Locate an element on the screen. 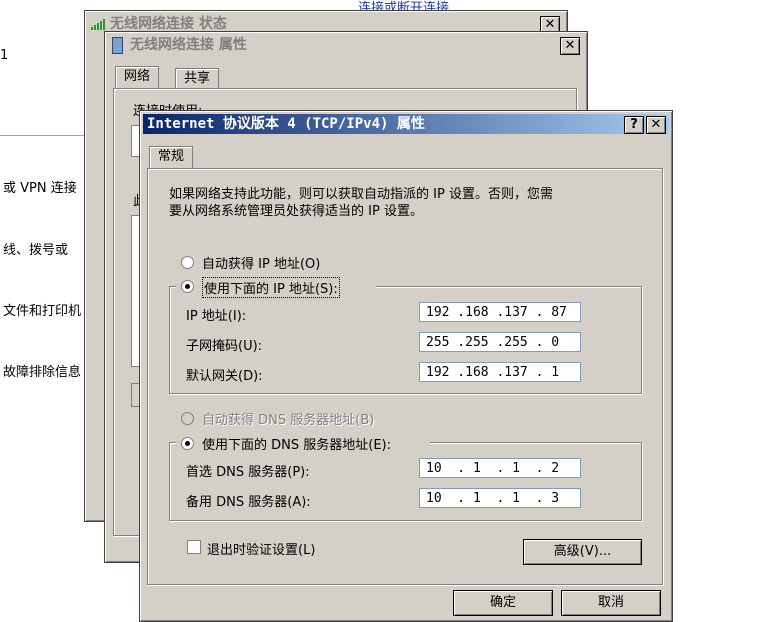  tab-general-label: 常规 is located at coordinates (171, 156).